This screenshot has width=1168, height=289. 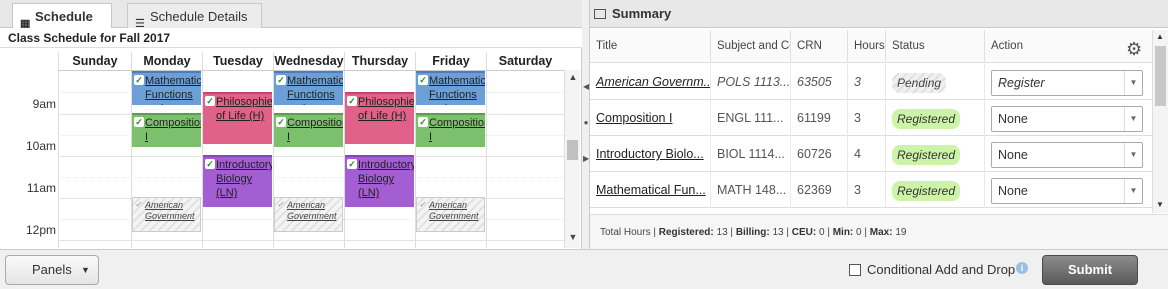 What do you see at coordinates (1160, 121) in the screenshot?
I see `summary-scrollbar: ▲ ▼` at bounding box center [1160, 121].